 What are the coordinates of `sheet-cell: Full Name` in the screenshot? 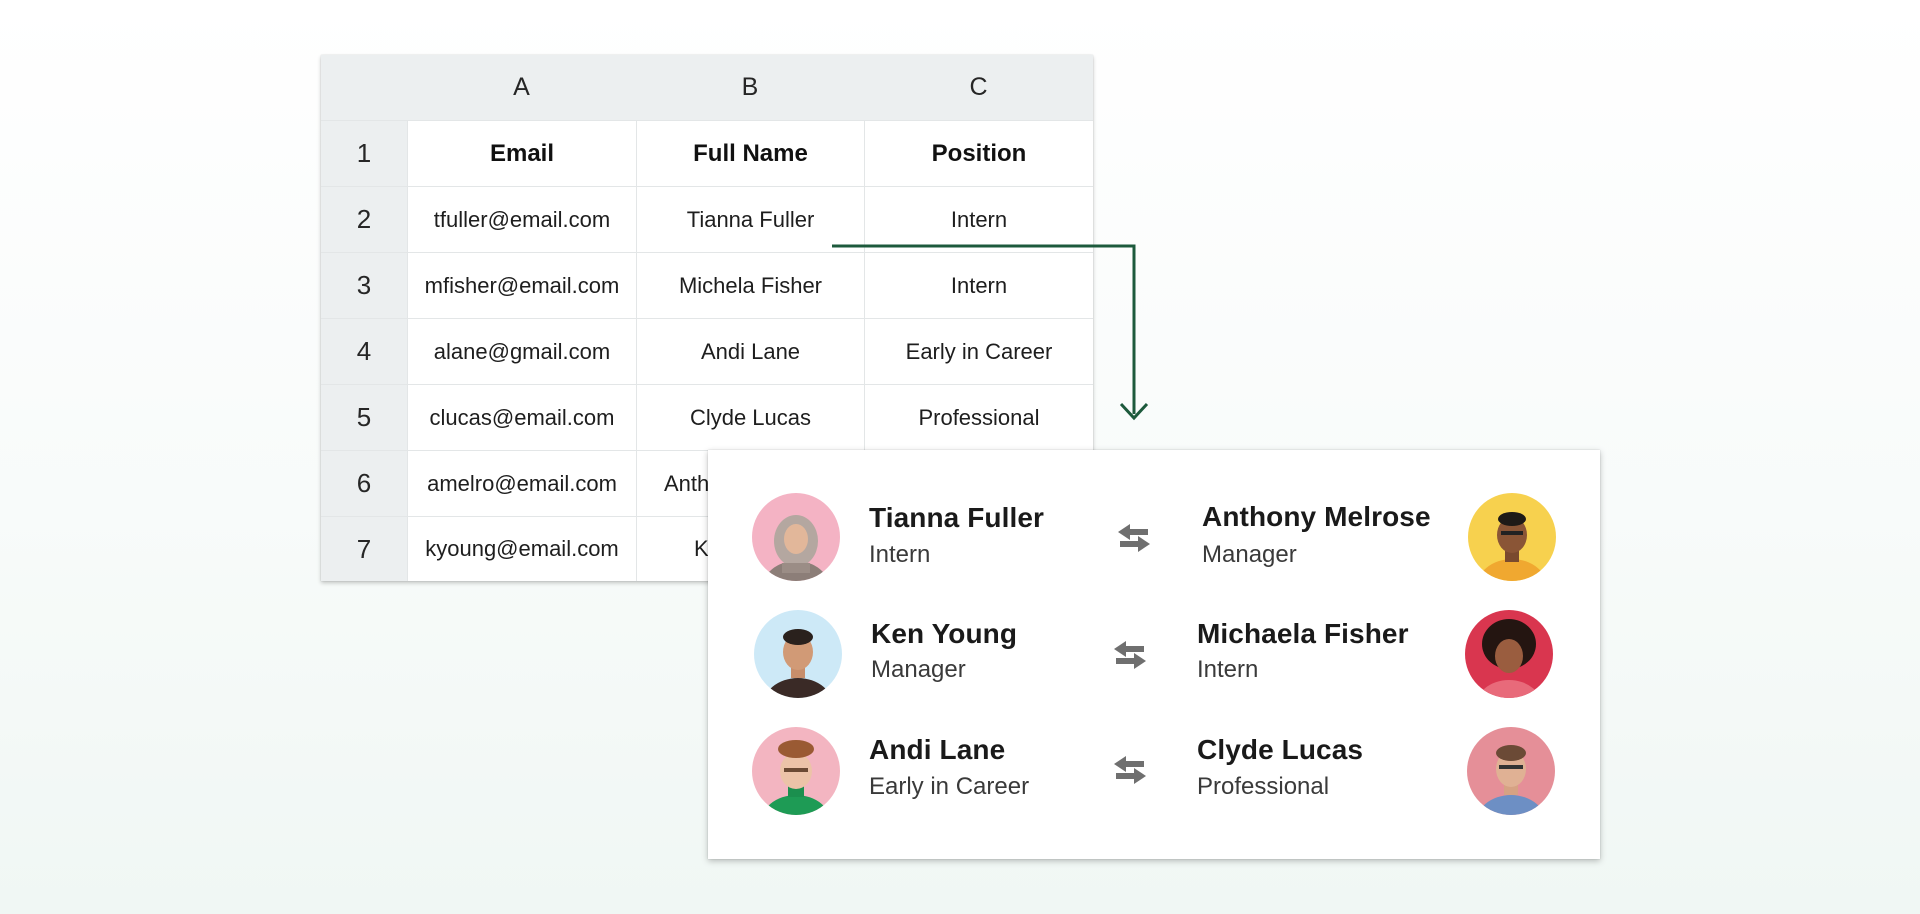 It's located at (750, 153).